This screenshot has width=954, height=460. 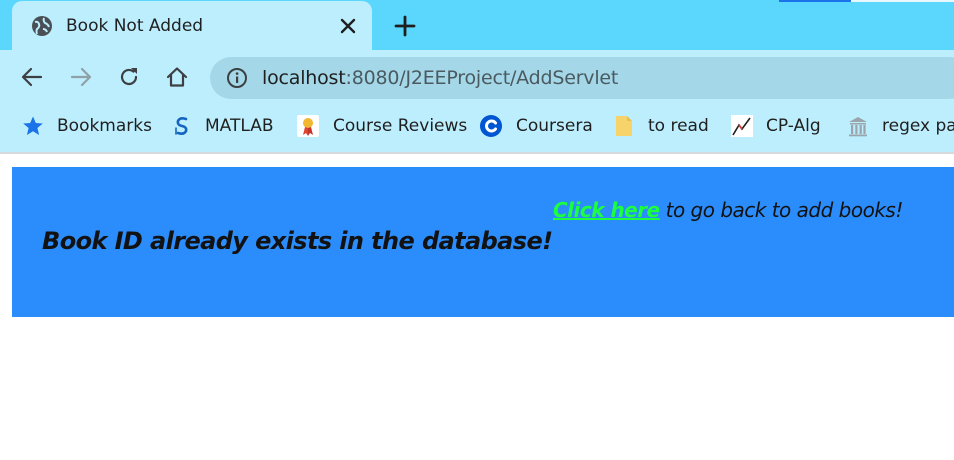 What do you see at coordinates (81, 77) in the screenshot?
I see `forward-arrow-icon` at bounding box center [81, 77].